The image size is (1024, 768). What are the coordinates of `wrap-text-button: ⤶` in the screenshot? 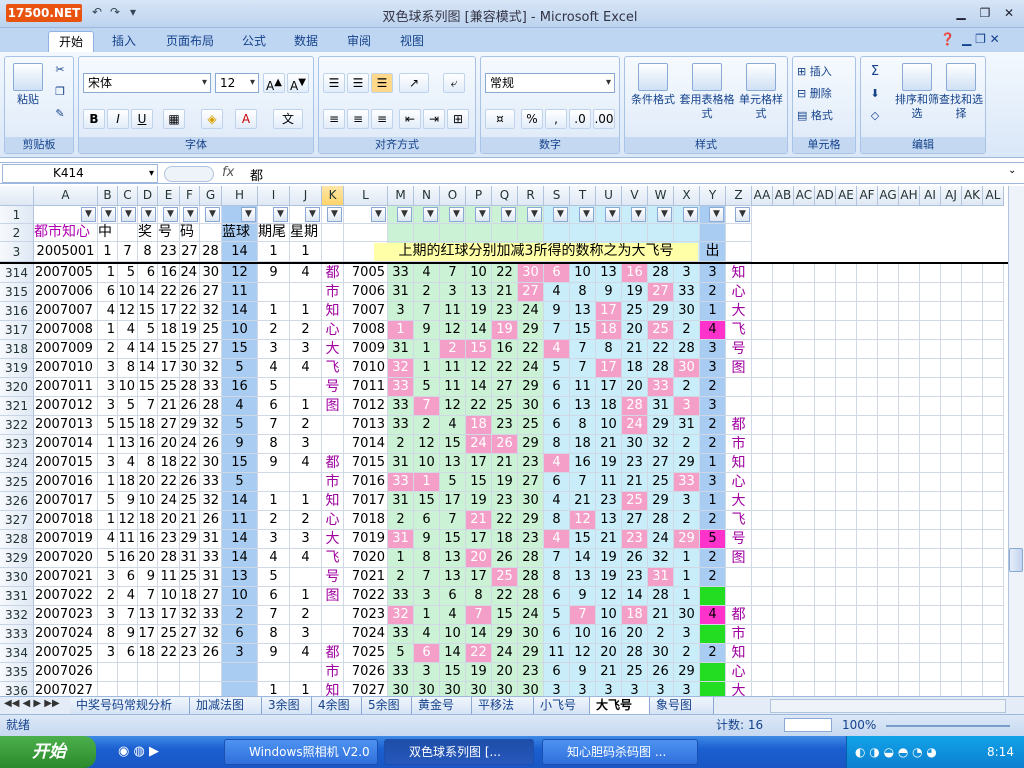 It's located at (454, 83).